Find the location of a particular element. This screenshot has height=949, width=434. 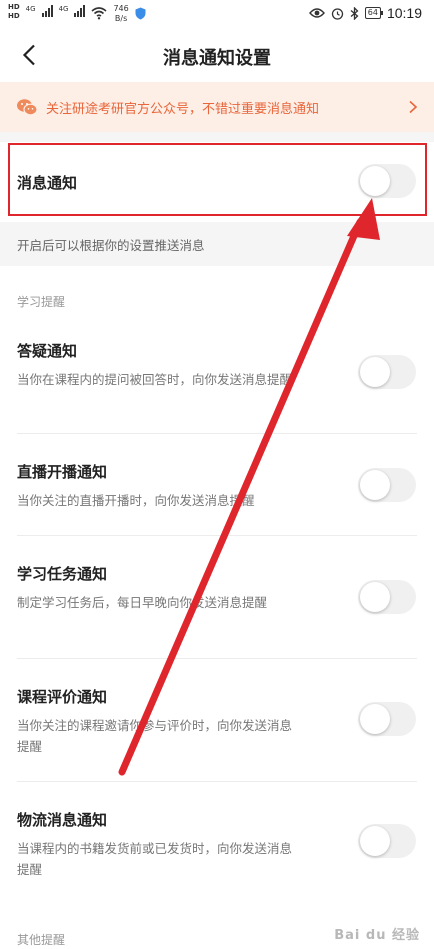

setting-title: 物流消息通知 is located at coordinates (62, 820).